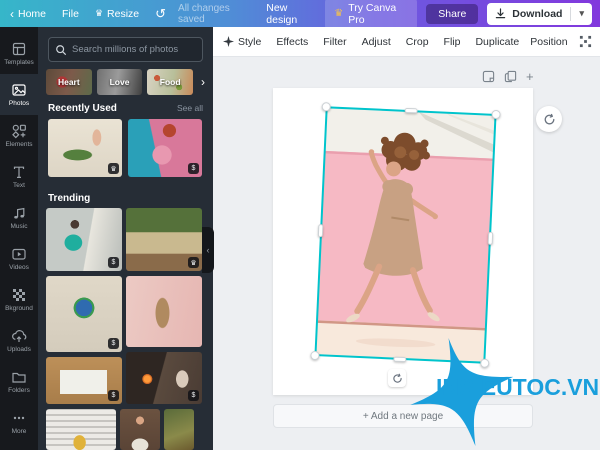 The image size is (600, 450). I want to click on page-rotate-button, so click(549, 119).